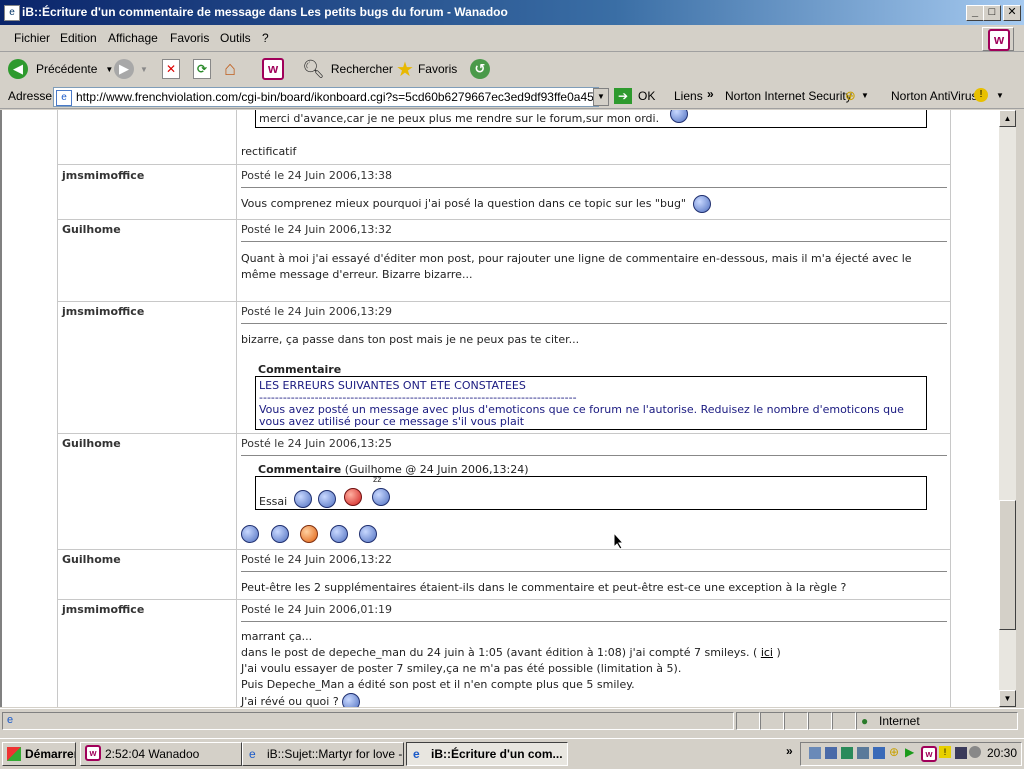  What do you see at coordinates (317, 609) in the screenshot?
I see `post-date: Posté le 24 Juin 2006,01:19` at bounding box center [317, 609].